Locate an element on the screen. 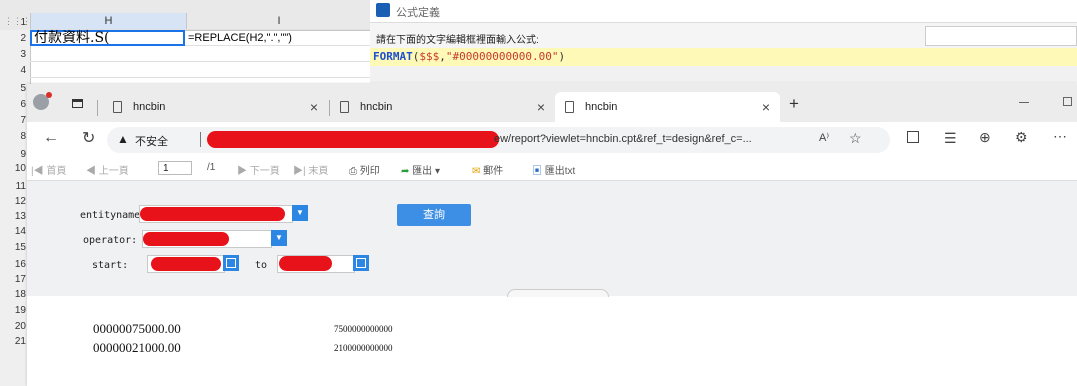 The height and width of the screenshot is (386, 1077). row-header-10: 10 is located at coordinates (13, 169).